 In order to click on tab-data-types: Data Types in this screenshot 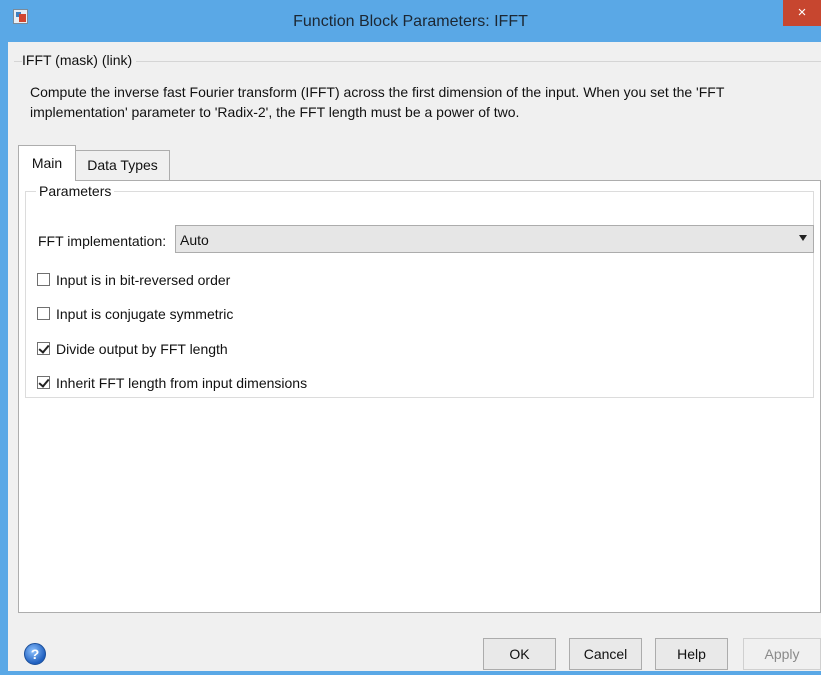, I will do `click(123, 165)`.